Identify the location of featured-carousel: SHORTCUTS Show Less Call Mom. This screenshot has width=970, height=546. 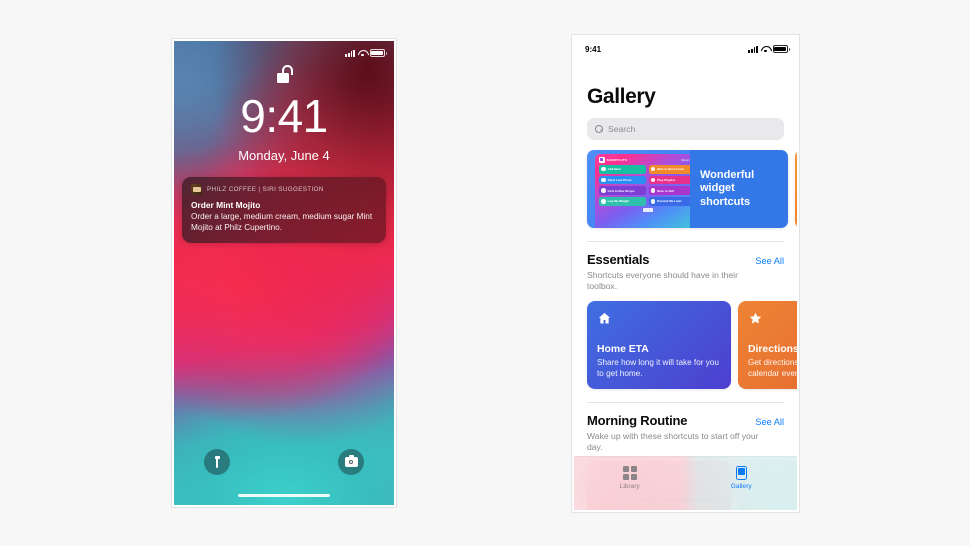
(685, 189).